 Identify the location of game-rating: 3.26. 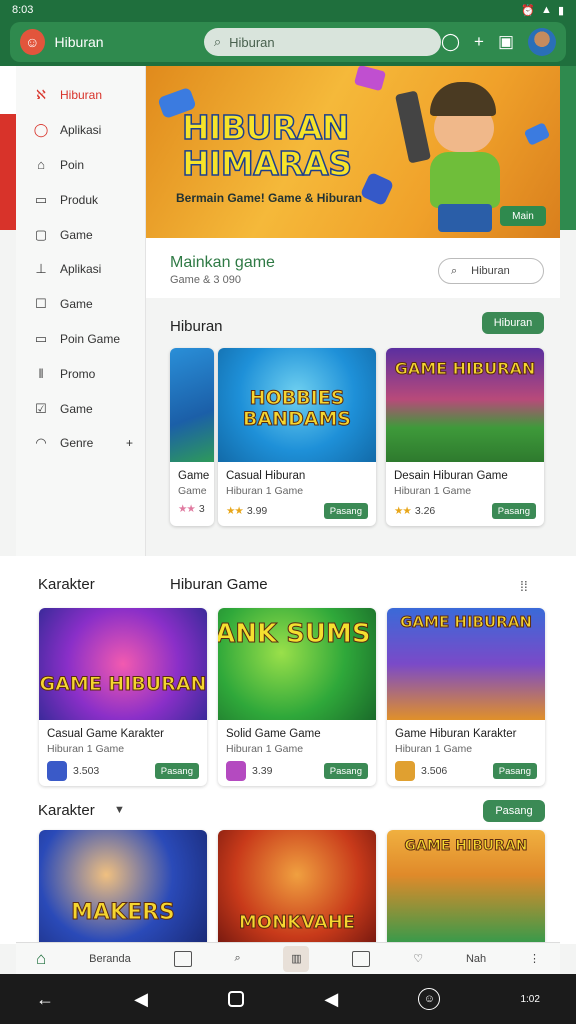
(425, 511).